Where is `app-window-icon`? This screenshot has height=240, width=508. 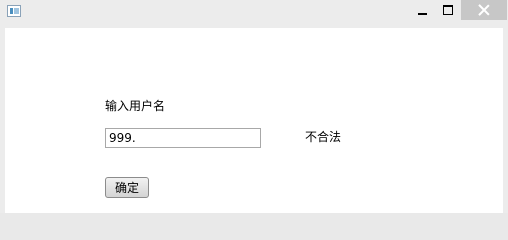 app-window-icon is located at coordinates (14, 11).